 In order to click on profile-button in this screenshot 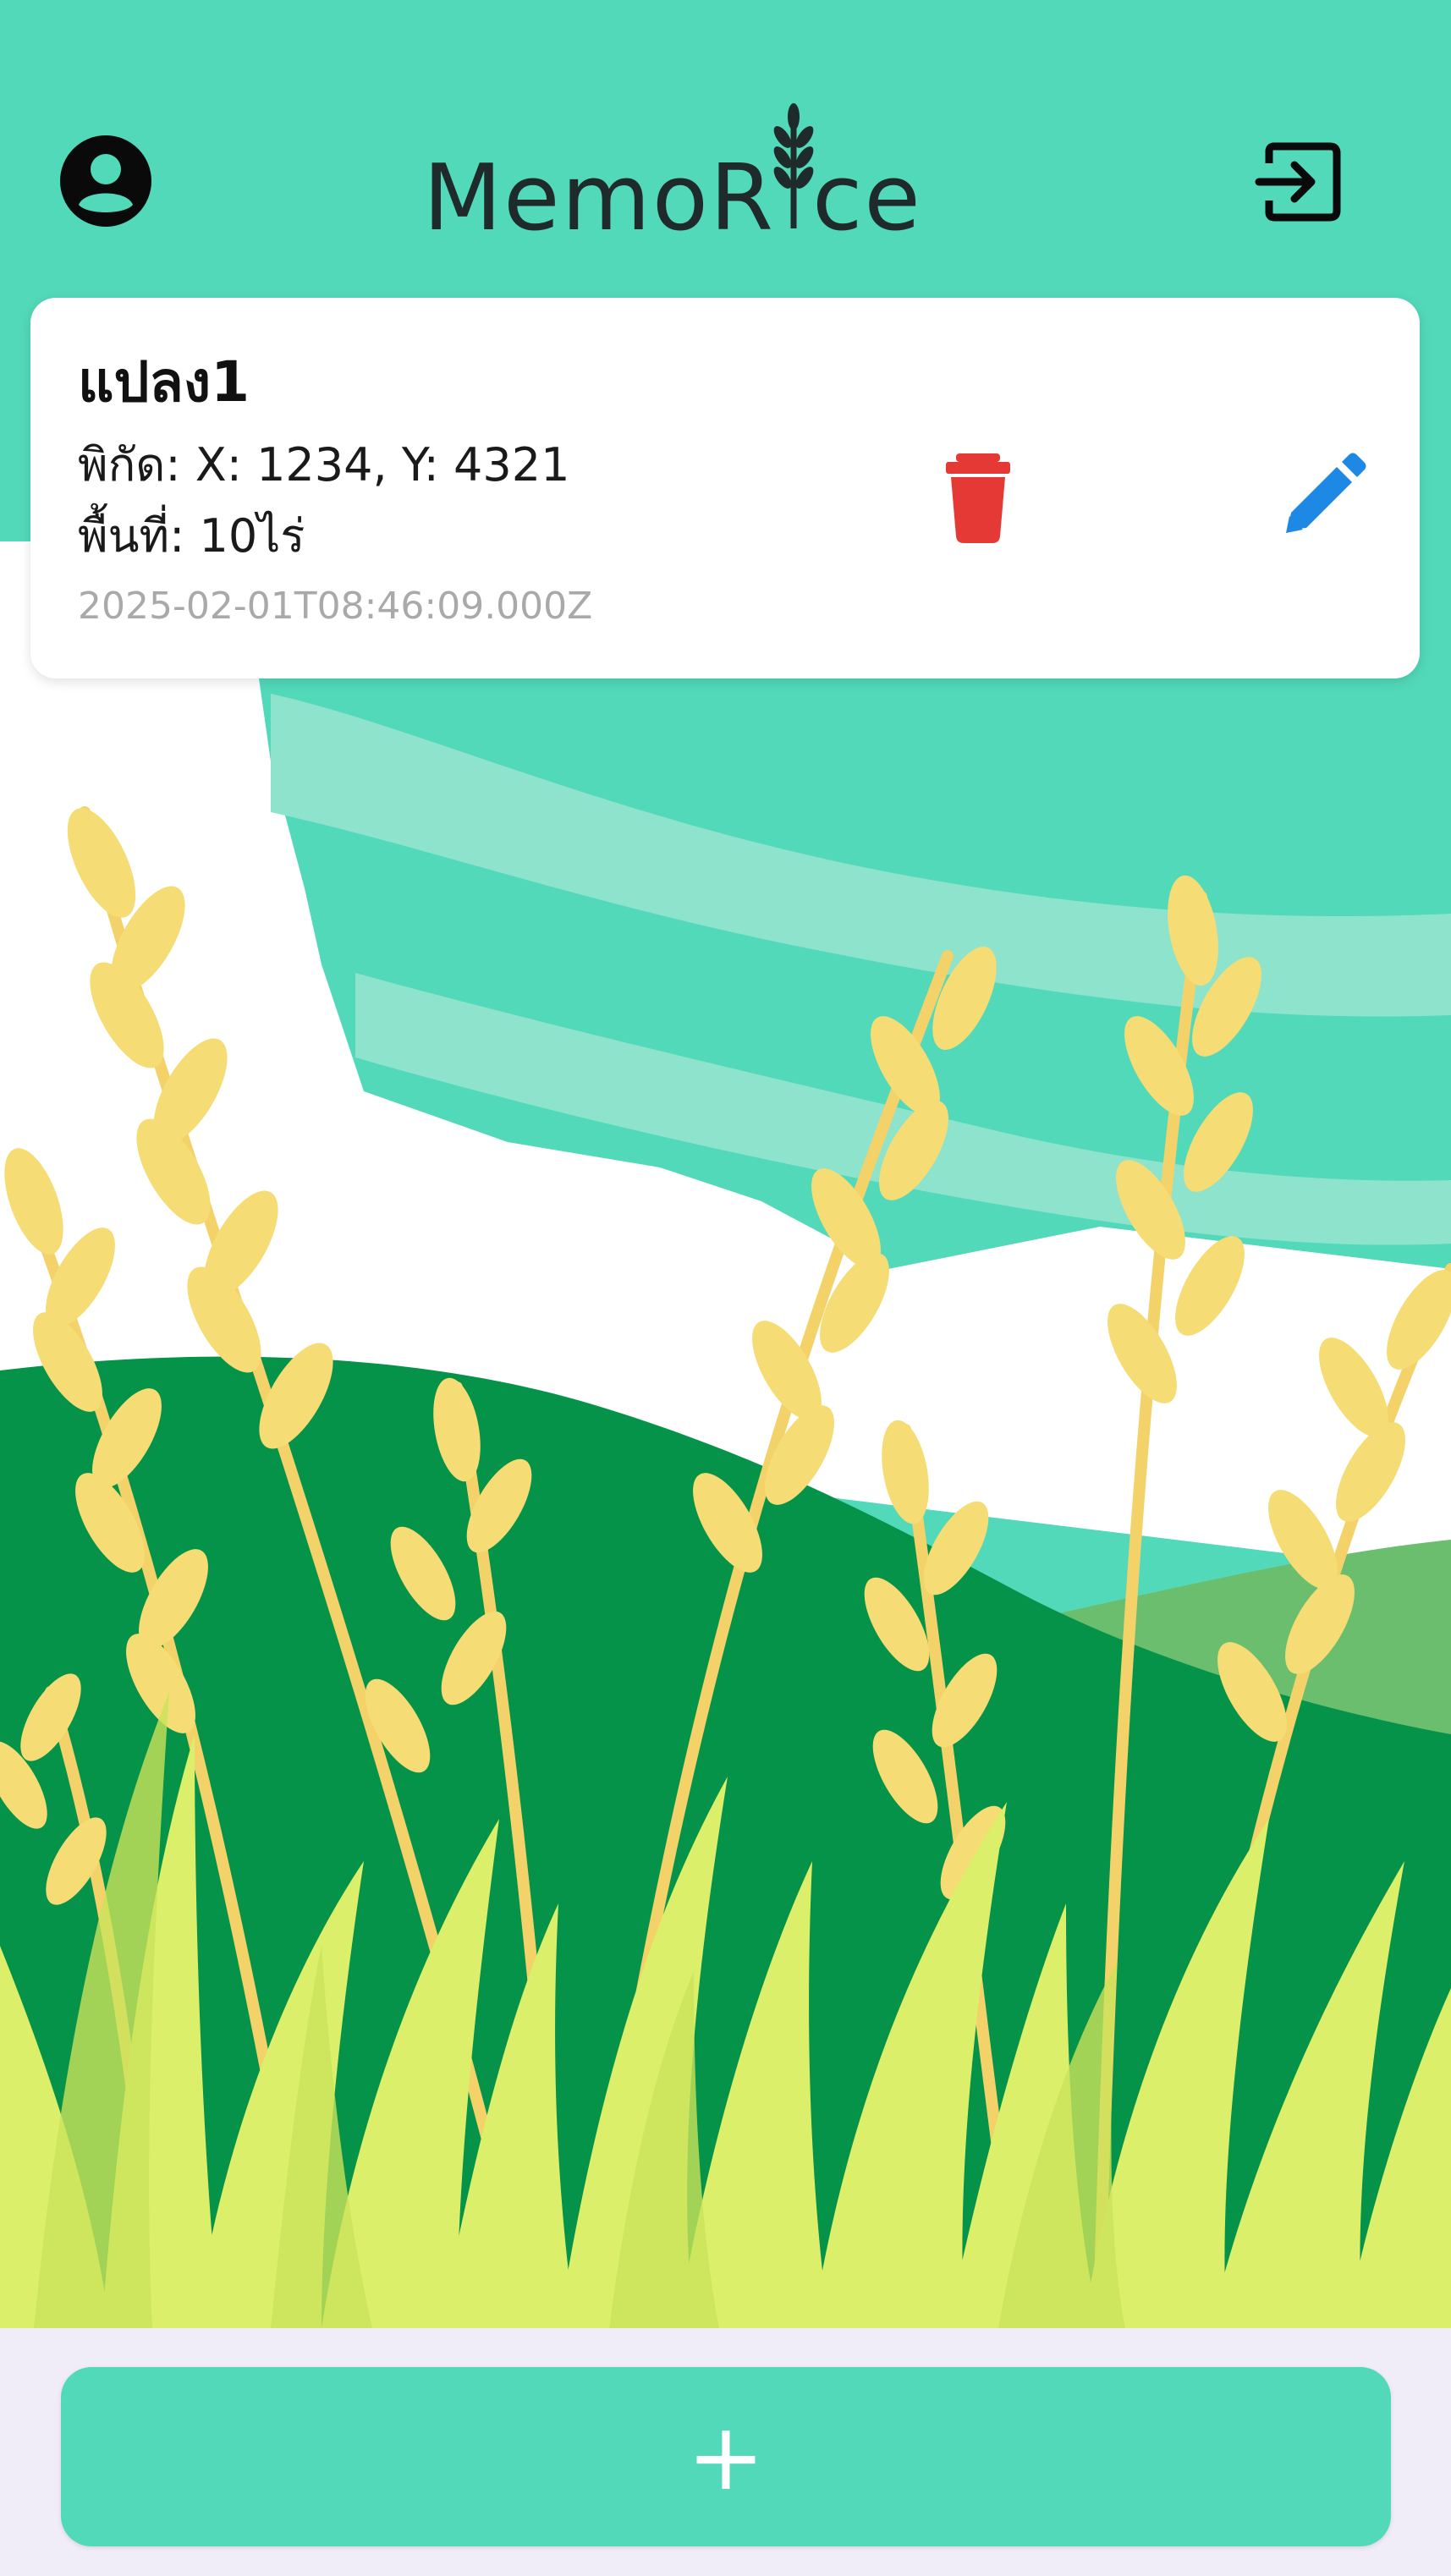, I will do `click(105, 181)`.